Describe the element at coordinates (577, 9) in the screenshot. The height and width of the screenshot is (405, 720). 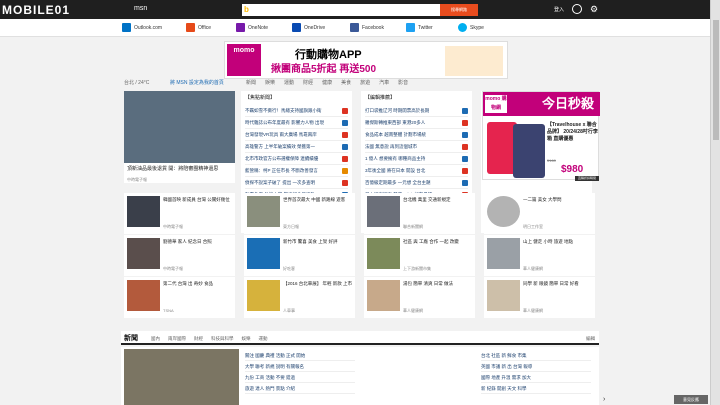
I see `user-icon` at that location.